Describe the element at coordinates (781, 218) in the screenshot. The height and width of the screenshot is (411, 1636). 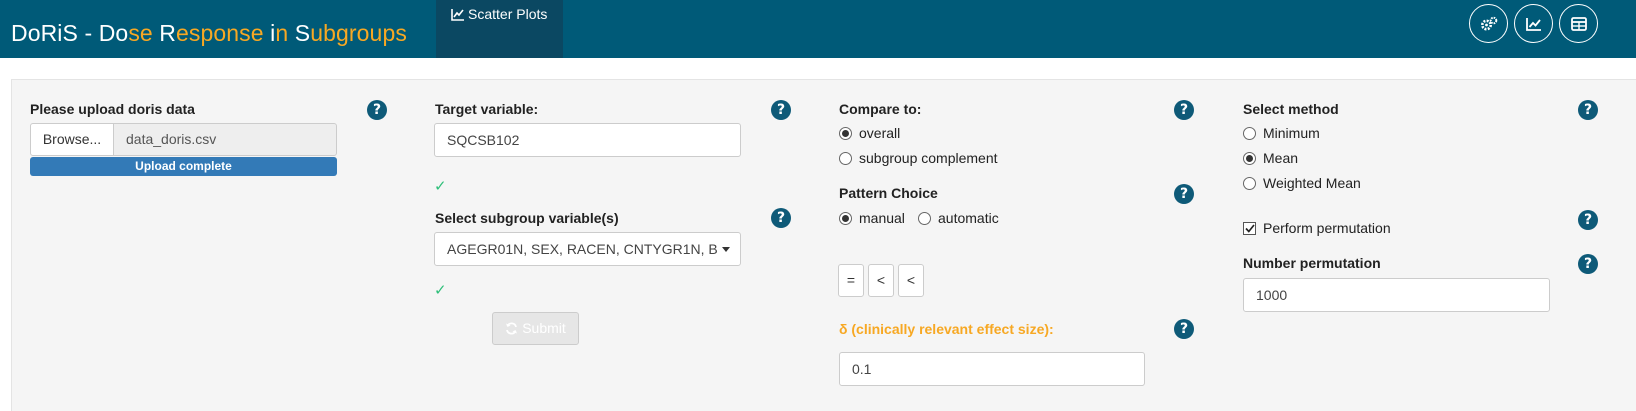
I see `help-icon-subgroup` at that location.